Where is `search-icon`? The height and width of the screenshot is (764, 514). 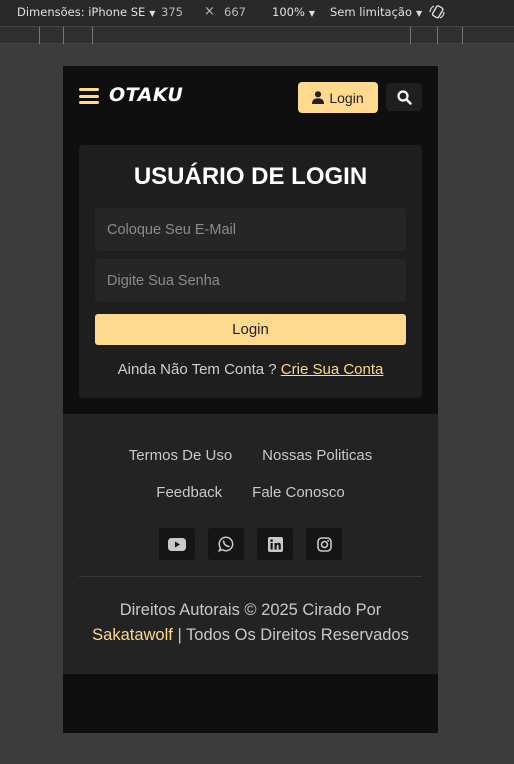
search-icon is located at coordinates (404, 97).